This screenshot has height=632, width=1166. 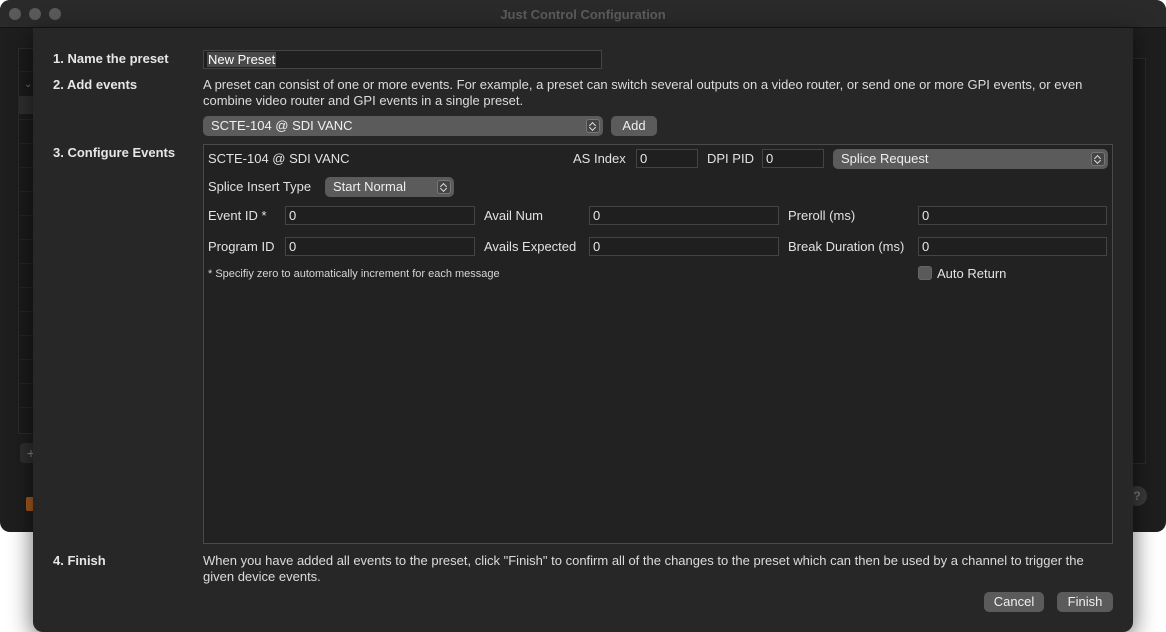 I want to click on dpi-pid-label: DPI PID, so click(x=730, y=158).